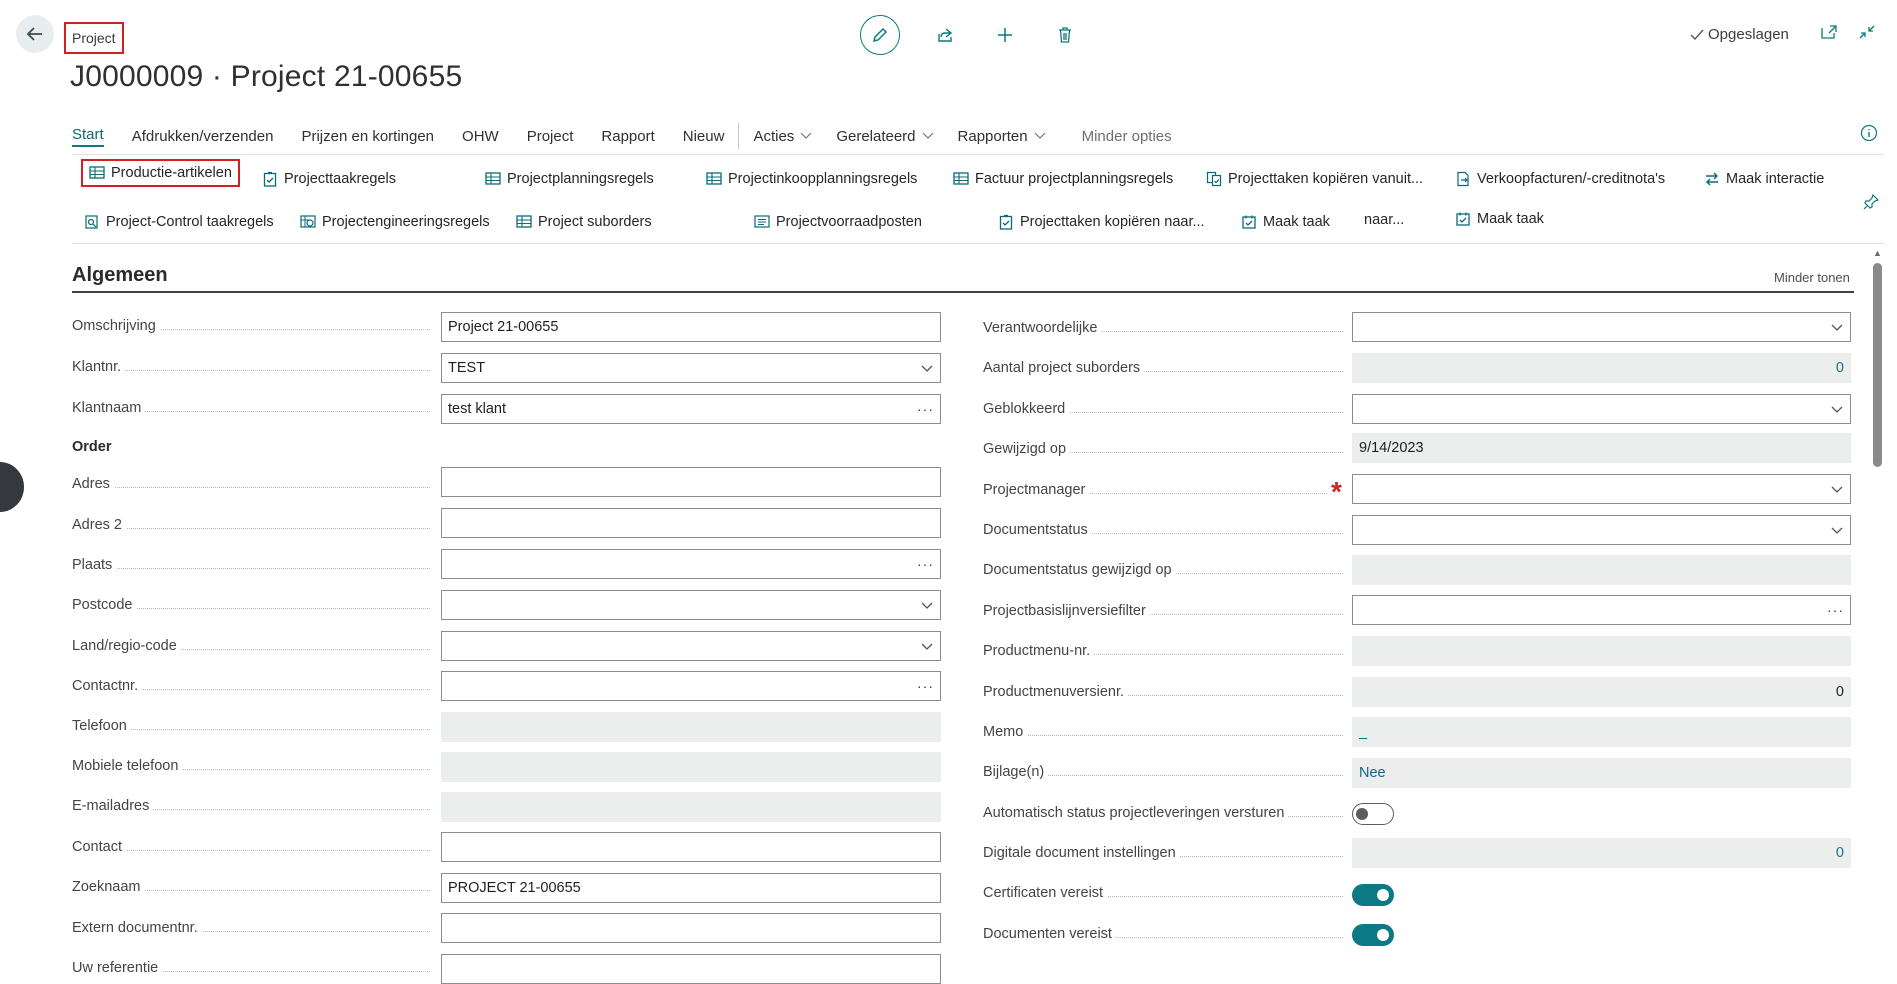 The height and width of the screenshot is (984, 1897). Describe the element at coordinates (367, 136) in the screenshot. I see `tab-prijzen: Prijzen en kortingen` at that location.